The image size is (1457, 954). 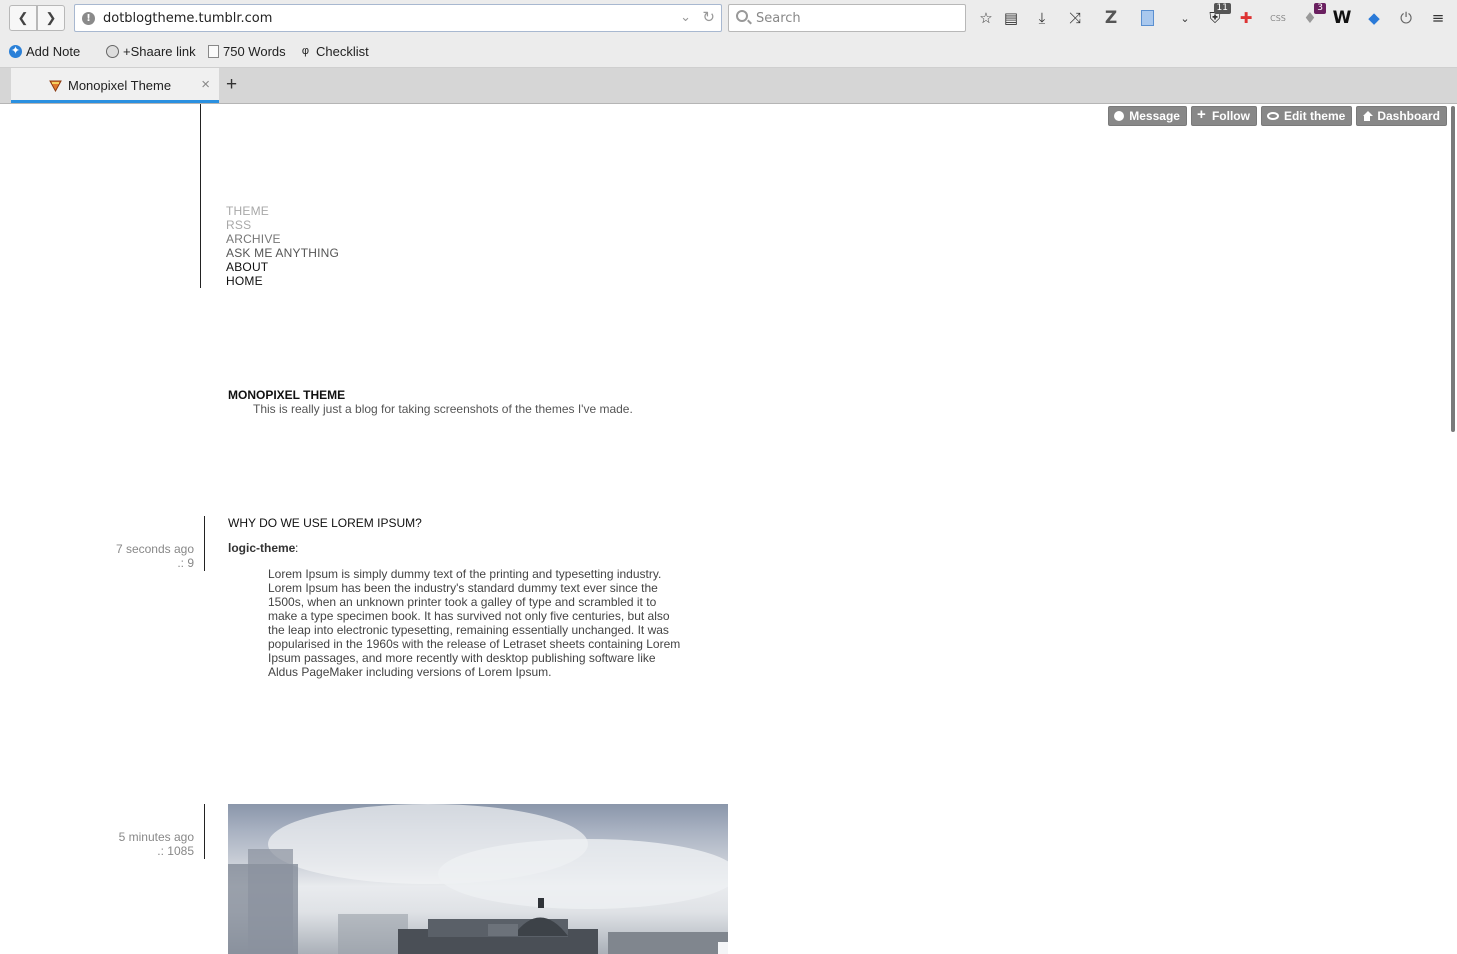 What do you see at coordinates (120, 85) in the screenshot?
I see `tab-title: Monopixel Theme` at bounding box center [120, 85].